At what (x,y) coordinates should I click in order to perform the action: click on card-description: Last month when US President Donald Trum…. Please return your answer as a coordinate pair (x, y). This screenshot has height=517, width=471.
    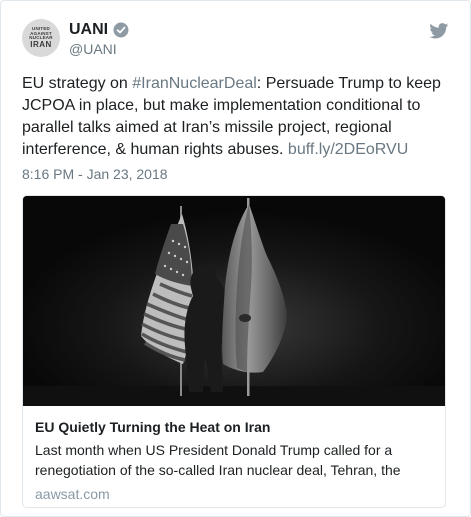
    Looking at the image, I should click on (218, 460).